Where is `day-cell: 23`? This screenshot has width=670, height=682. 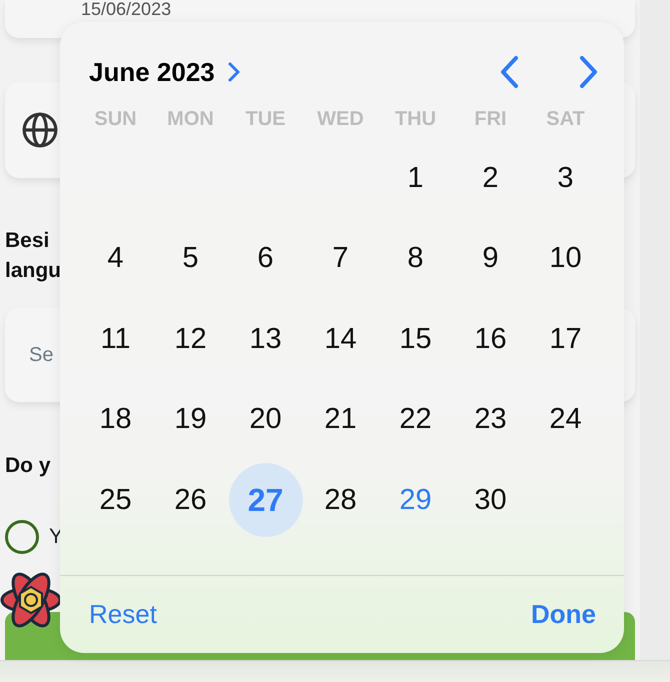
day-cell: 23 is located at coordinates (491, 419).